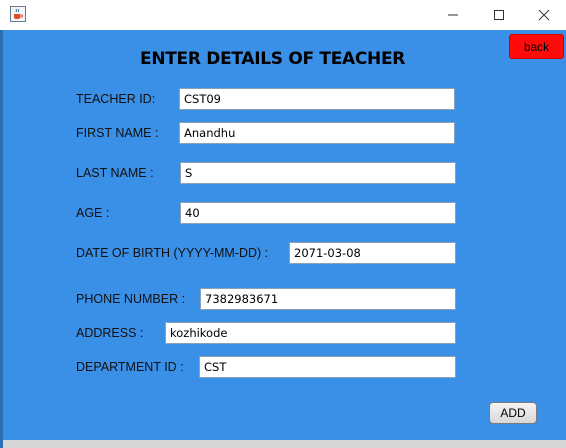  Describe the element at coordinates (115, 173) in the screenshot. I see `last-name-label: LAST NAME :` at that location.